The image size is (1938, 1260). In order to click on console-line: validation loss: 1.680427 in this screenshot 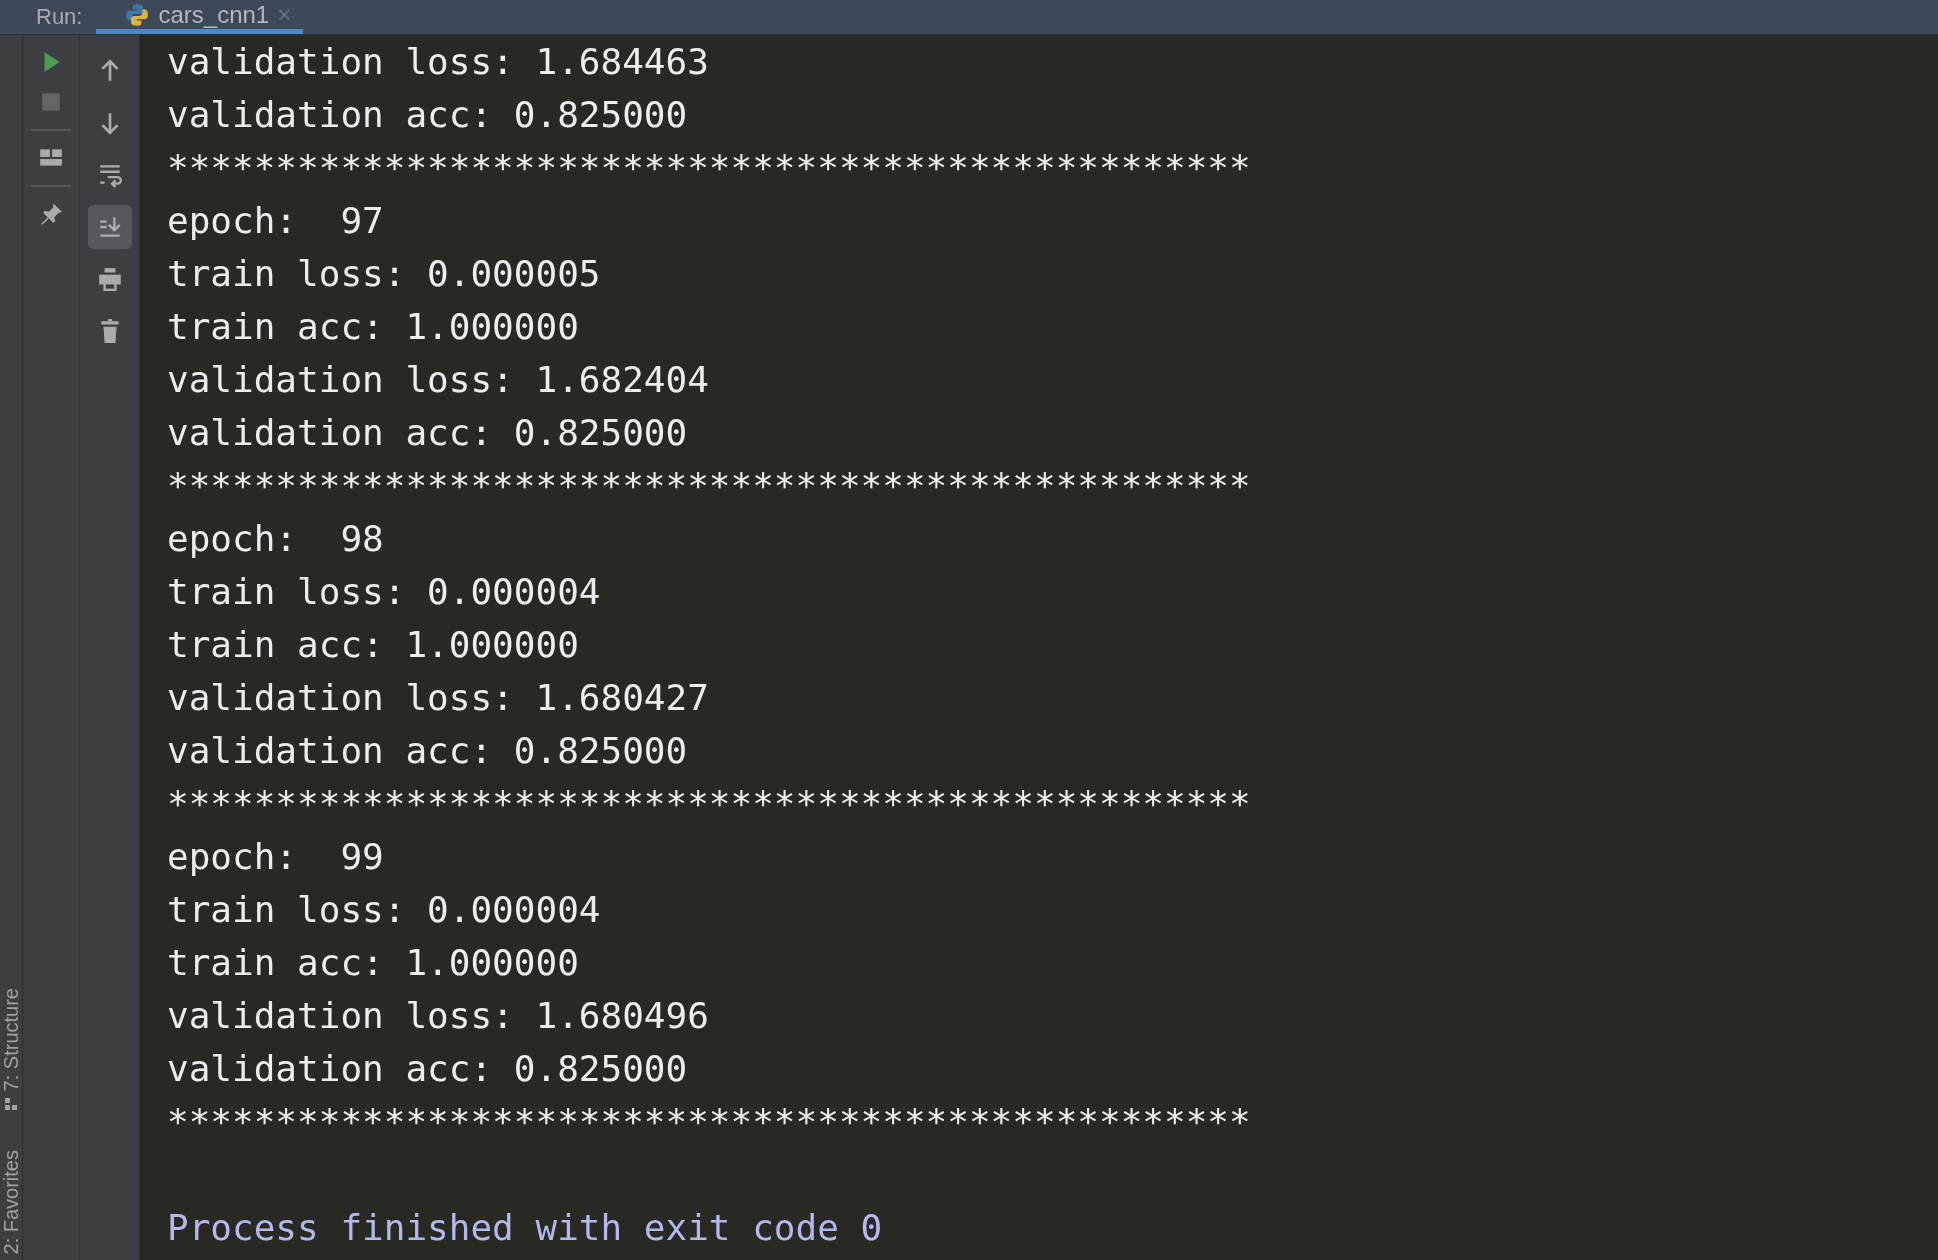, I will do `click(438, 698)`.